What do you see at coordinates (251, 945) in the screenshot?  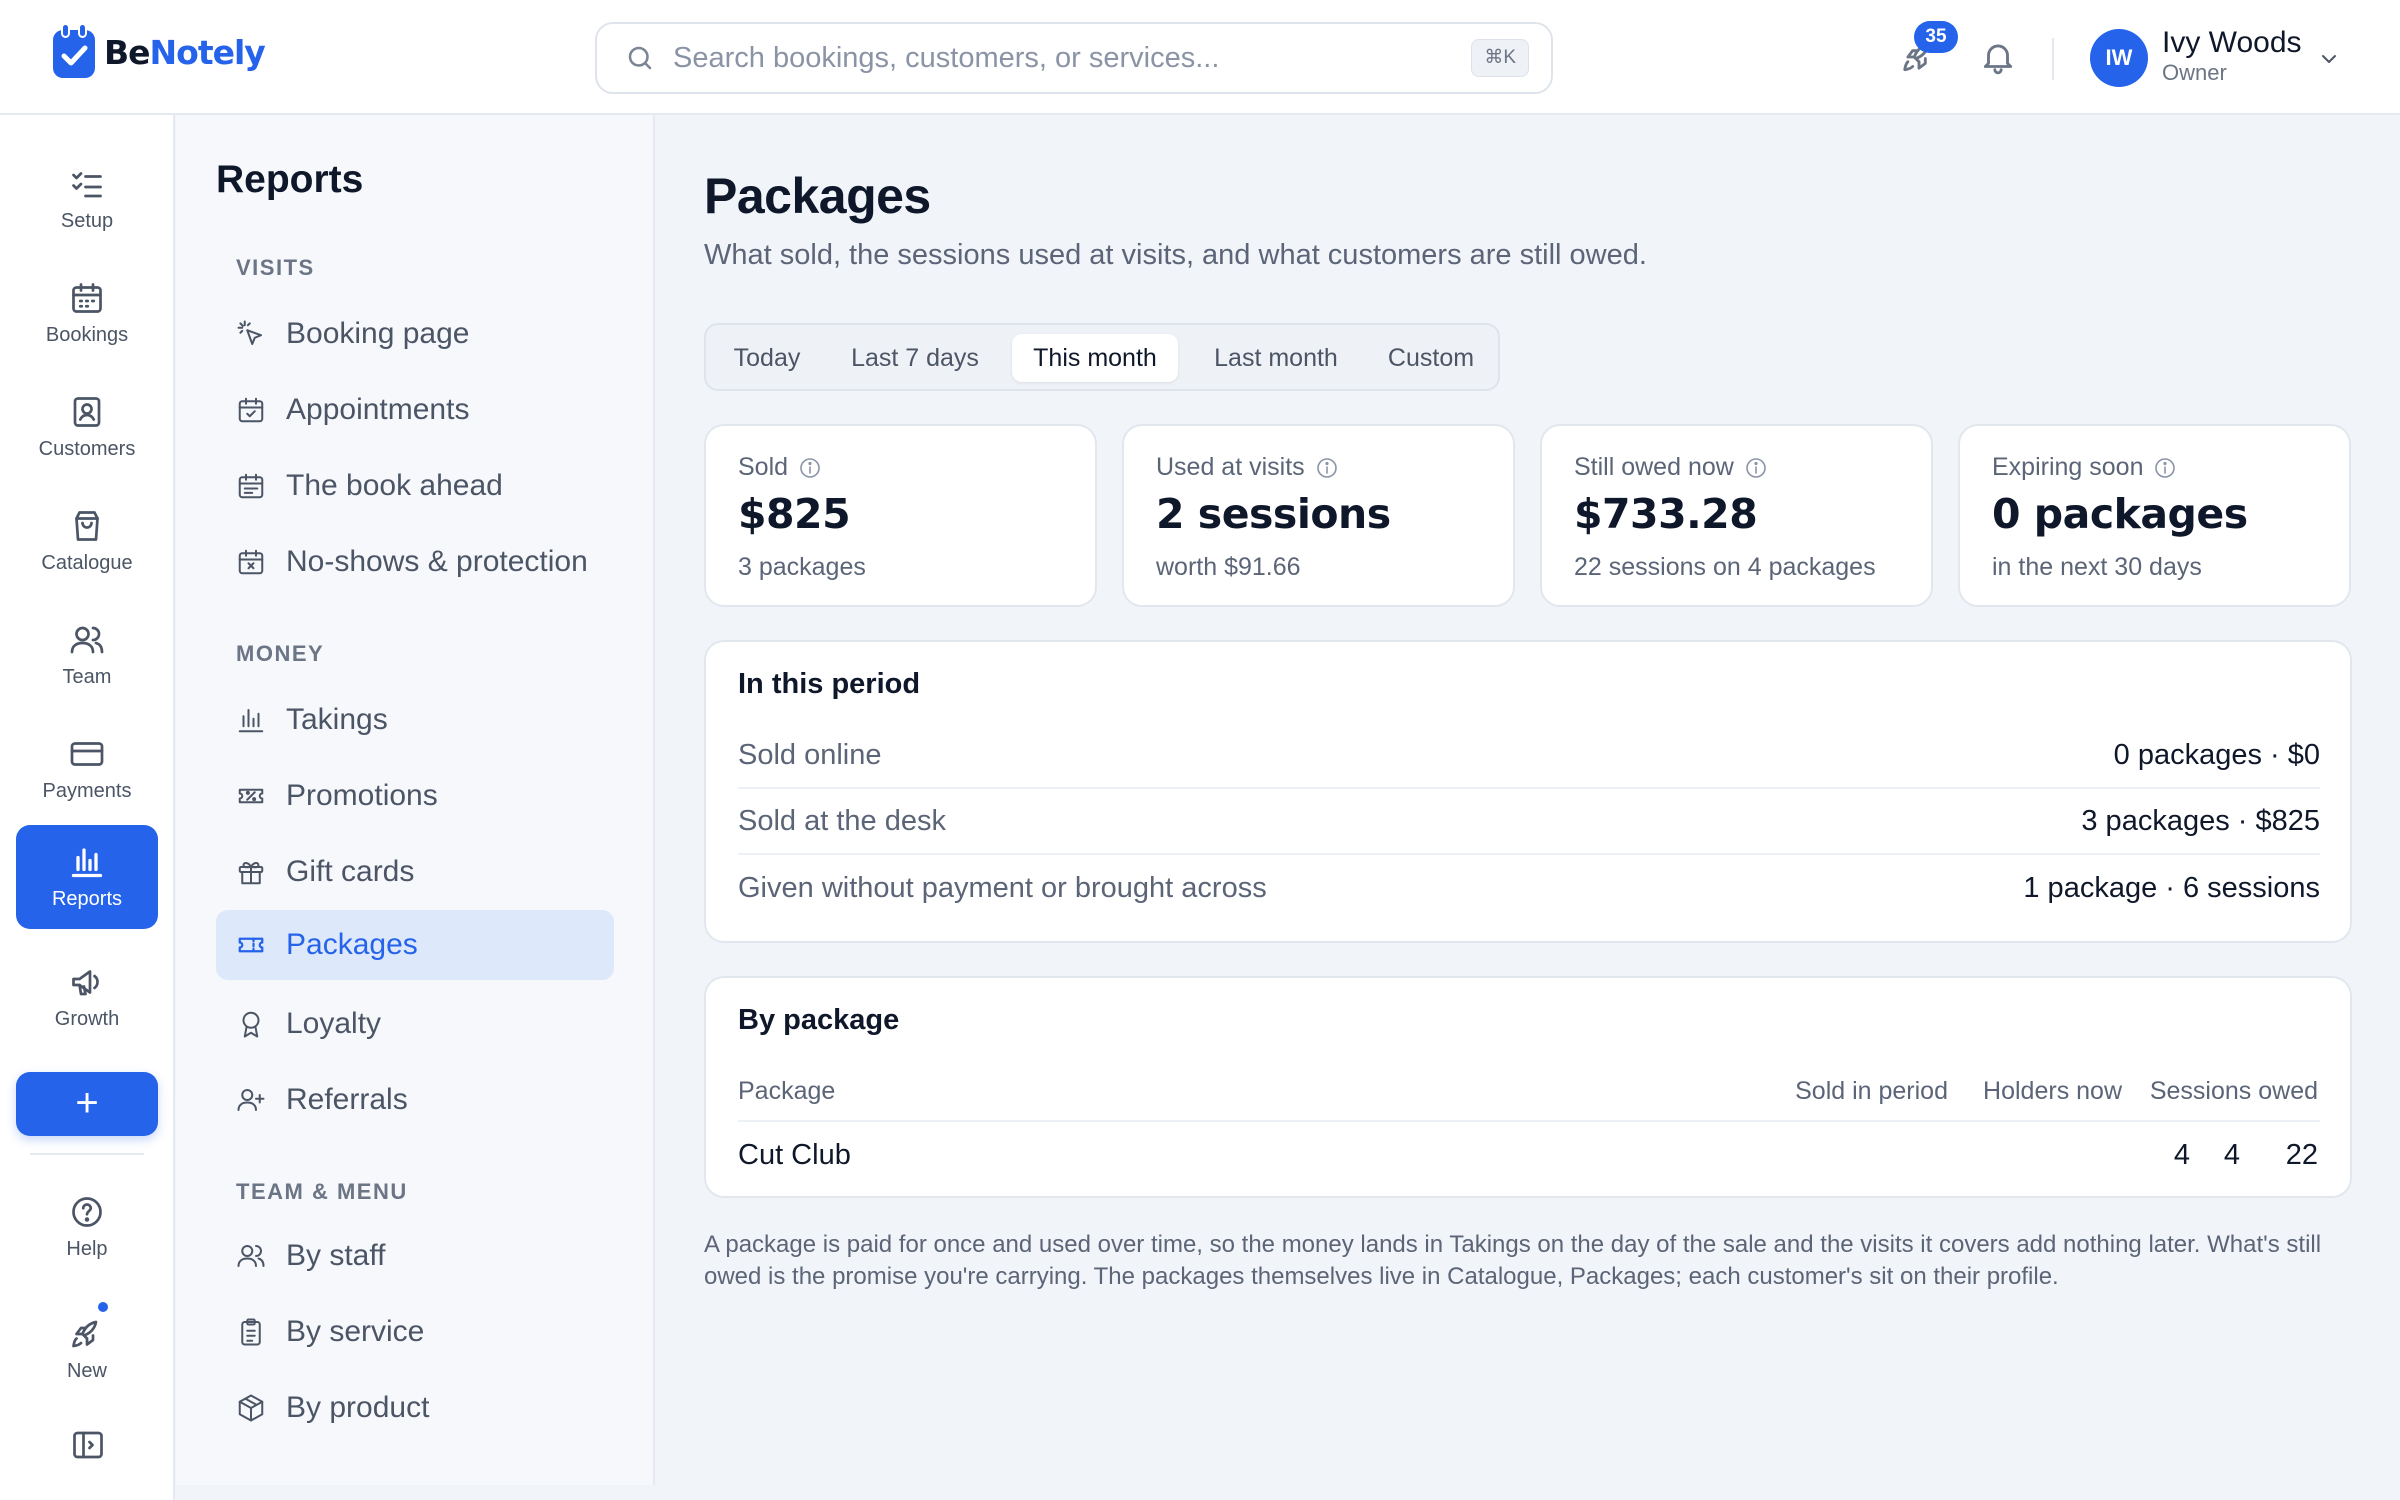 I see `ticket-icon` at bounding box center [251, 945].